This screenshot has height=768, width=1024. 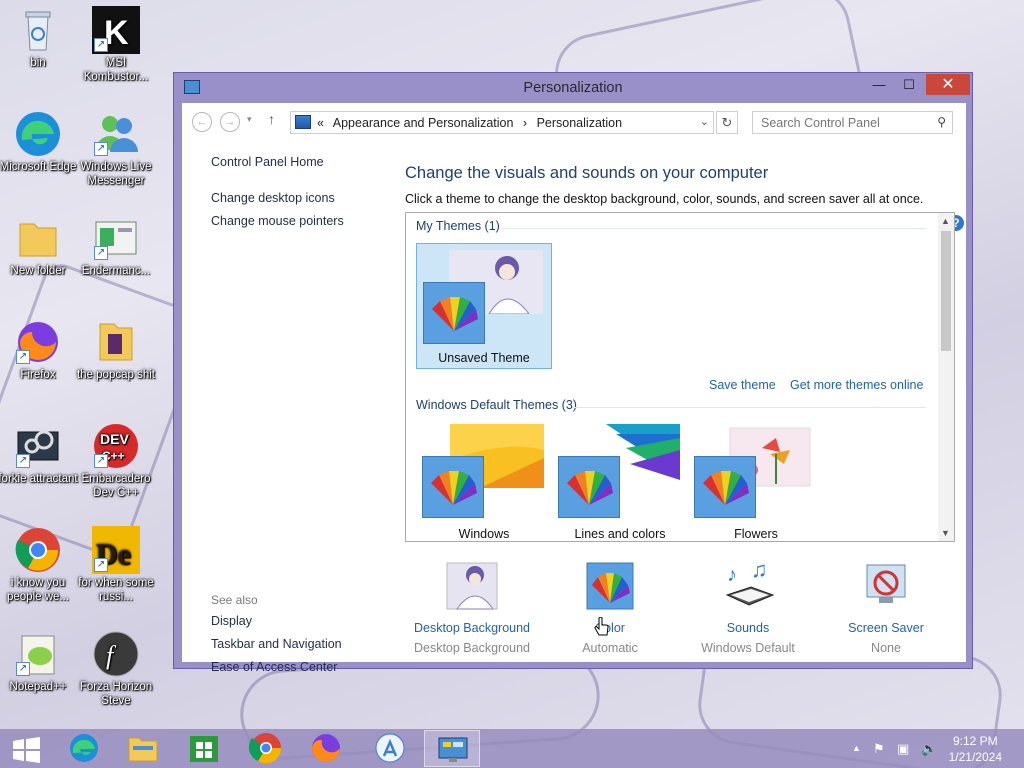 What do you see at coordinates (273, 198) in the screenshot?
I see `change-desktop-icons-link: Change desktop icons` at bounding box center [273, 198].